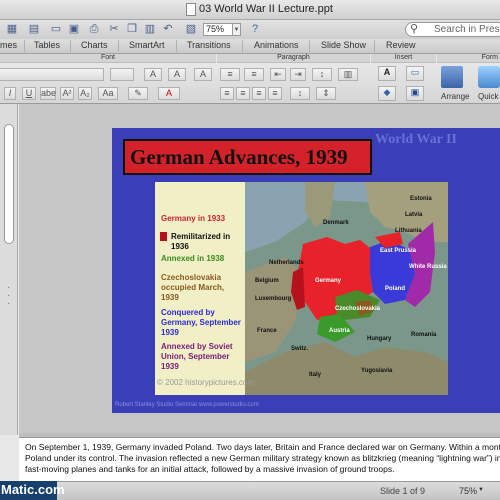  Describe the element at coordinates (255, 29) in the screenshot. I see `help-icon: ?` at that location.